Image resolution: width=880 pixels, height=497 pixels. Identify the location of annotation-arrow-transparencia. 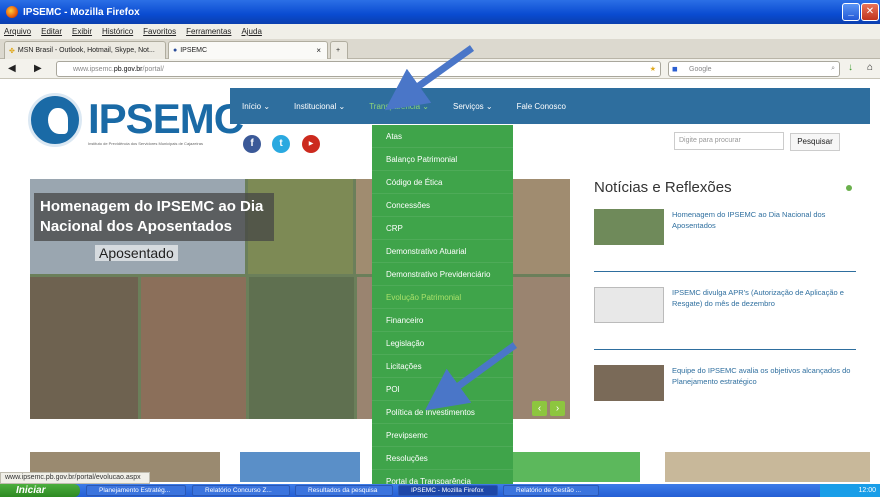
(429, 78).